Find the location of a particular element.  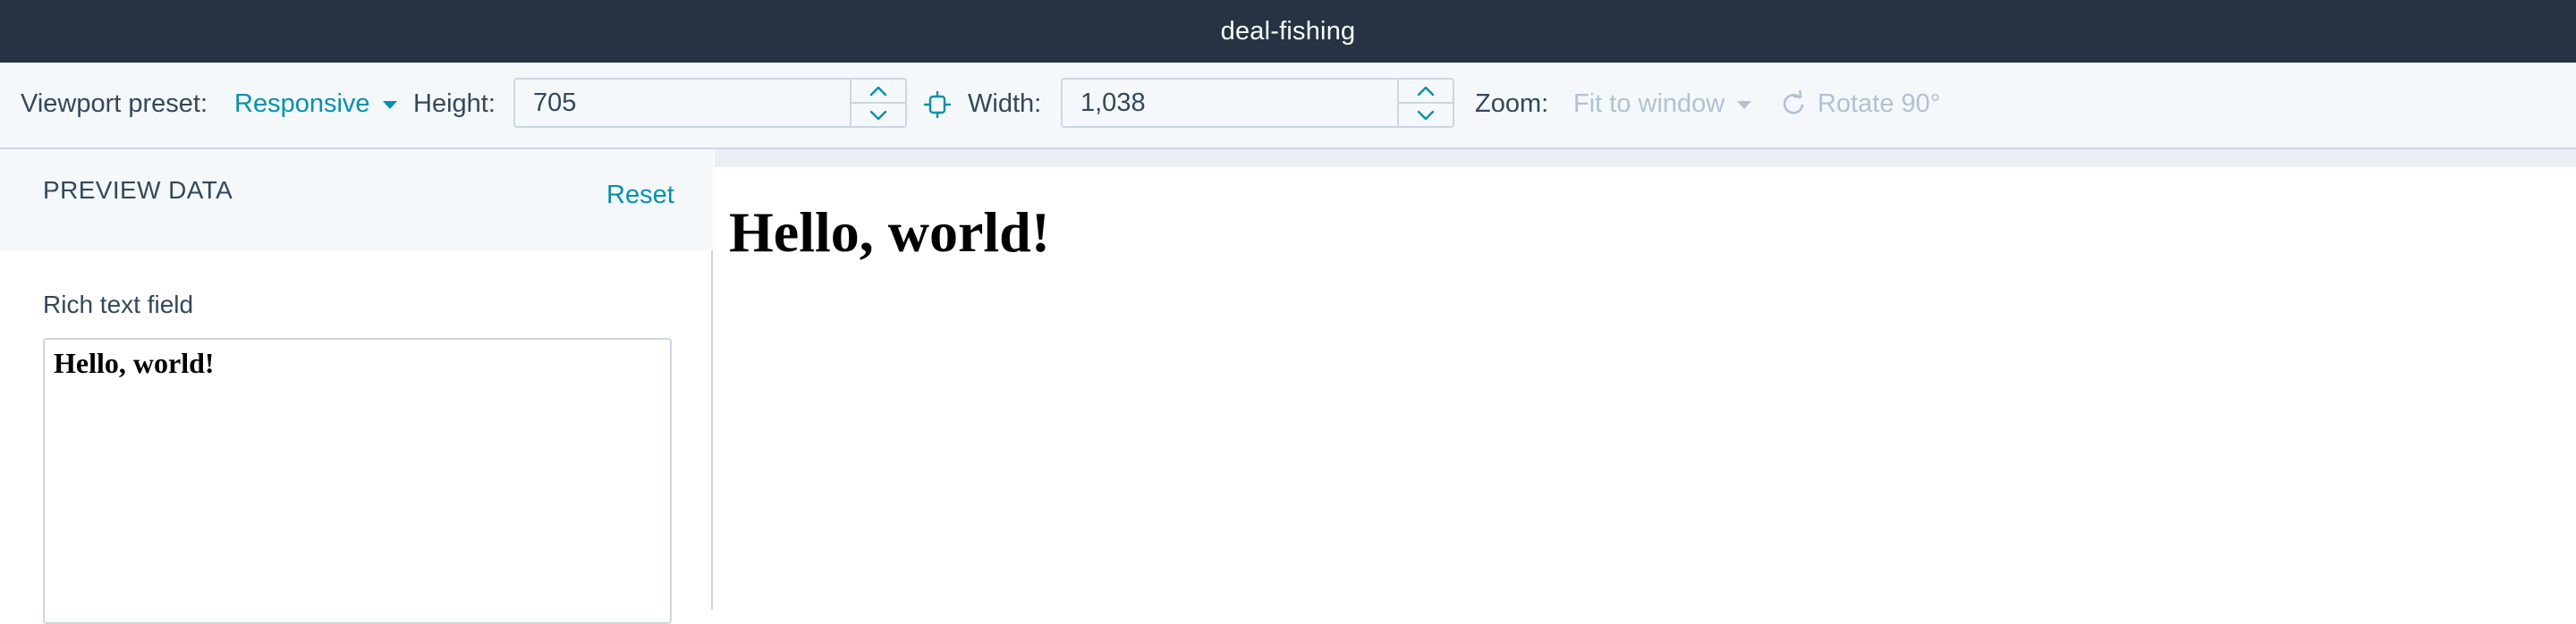

width-increment-button is located at coordinates (1426, 92).